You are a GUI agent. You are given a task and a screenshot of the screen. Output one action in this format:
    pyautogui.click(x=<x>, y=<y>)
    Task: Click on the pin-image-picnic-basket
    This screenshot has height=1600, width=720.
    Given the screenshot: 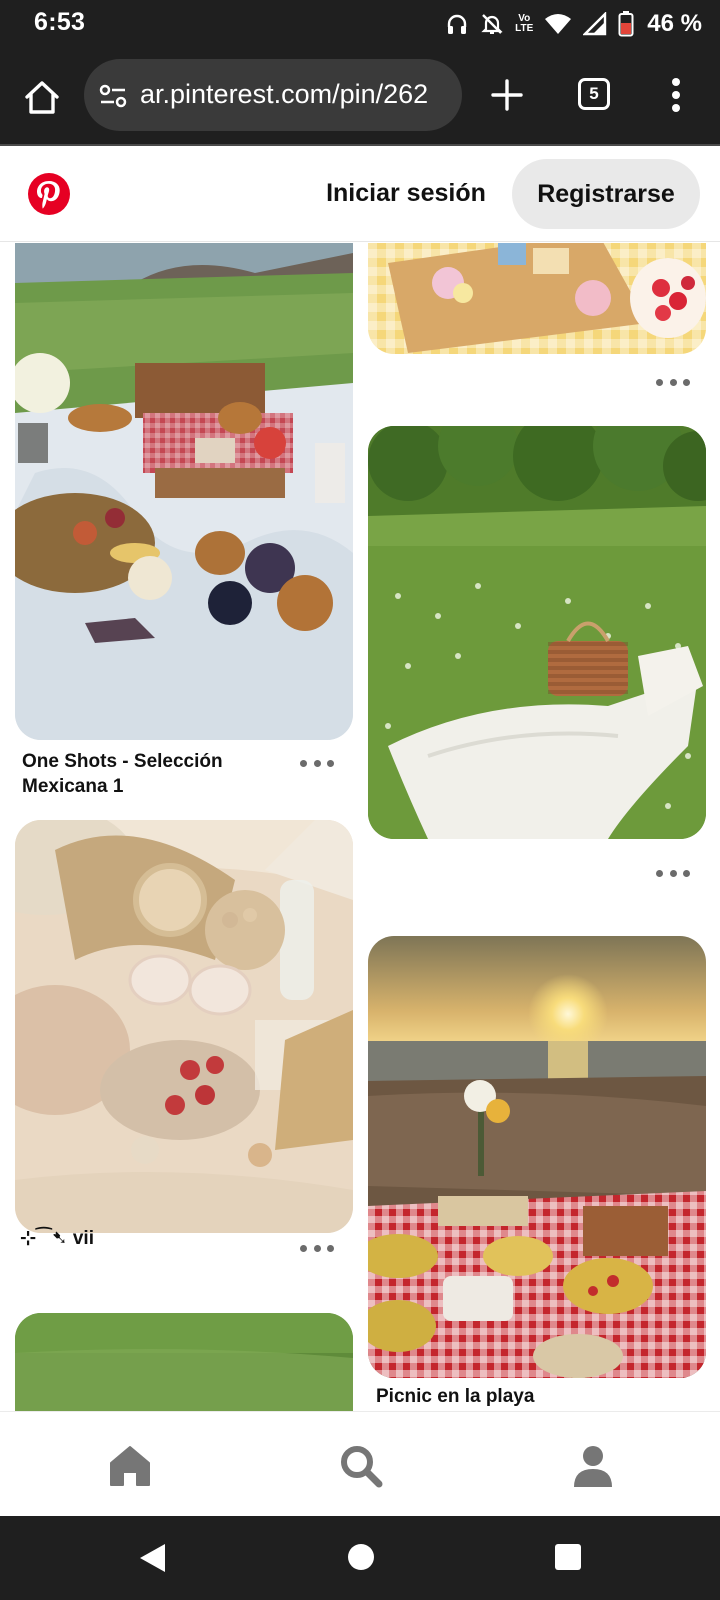 What is the action you would take?
    pyautogui.click(x=184, y=491)
    